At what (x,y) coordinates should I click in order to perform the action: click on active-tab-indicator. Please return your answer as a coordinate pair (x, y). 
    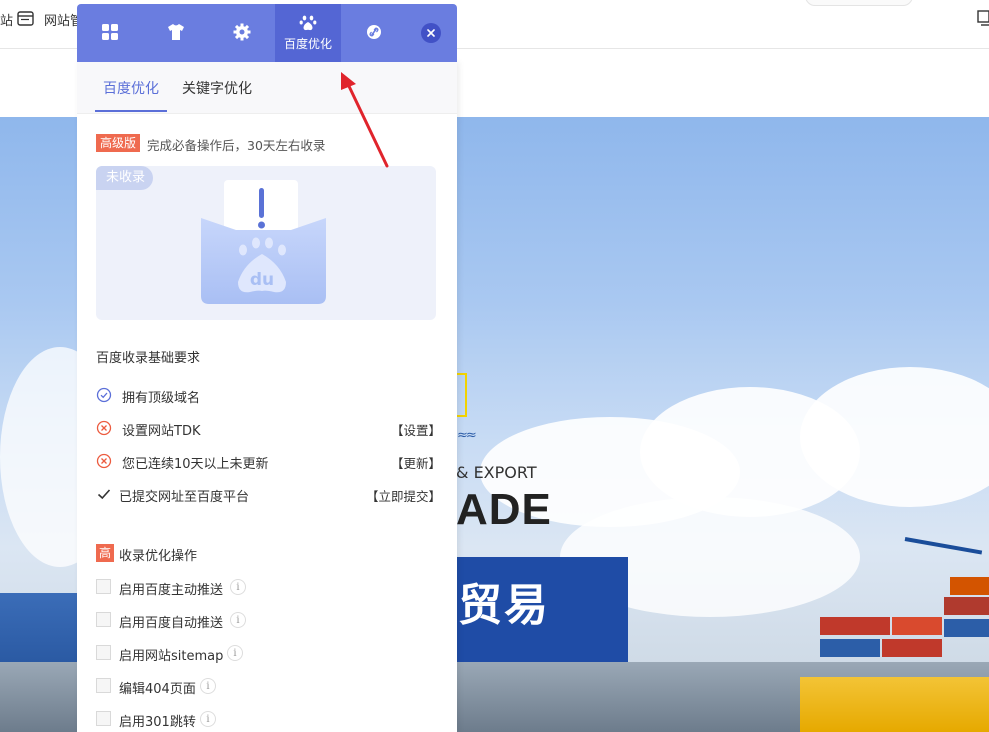
    Looking at the image, I should click on (131, 111).